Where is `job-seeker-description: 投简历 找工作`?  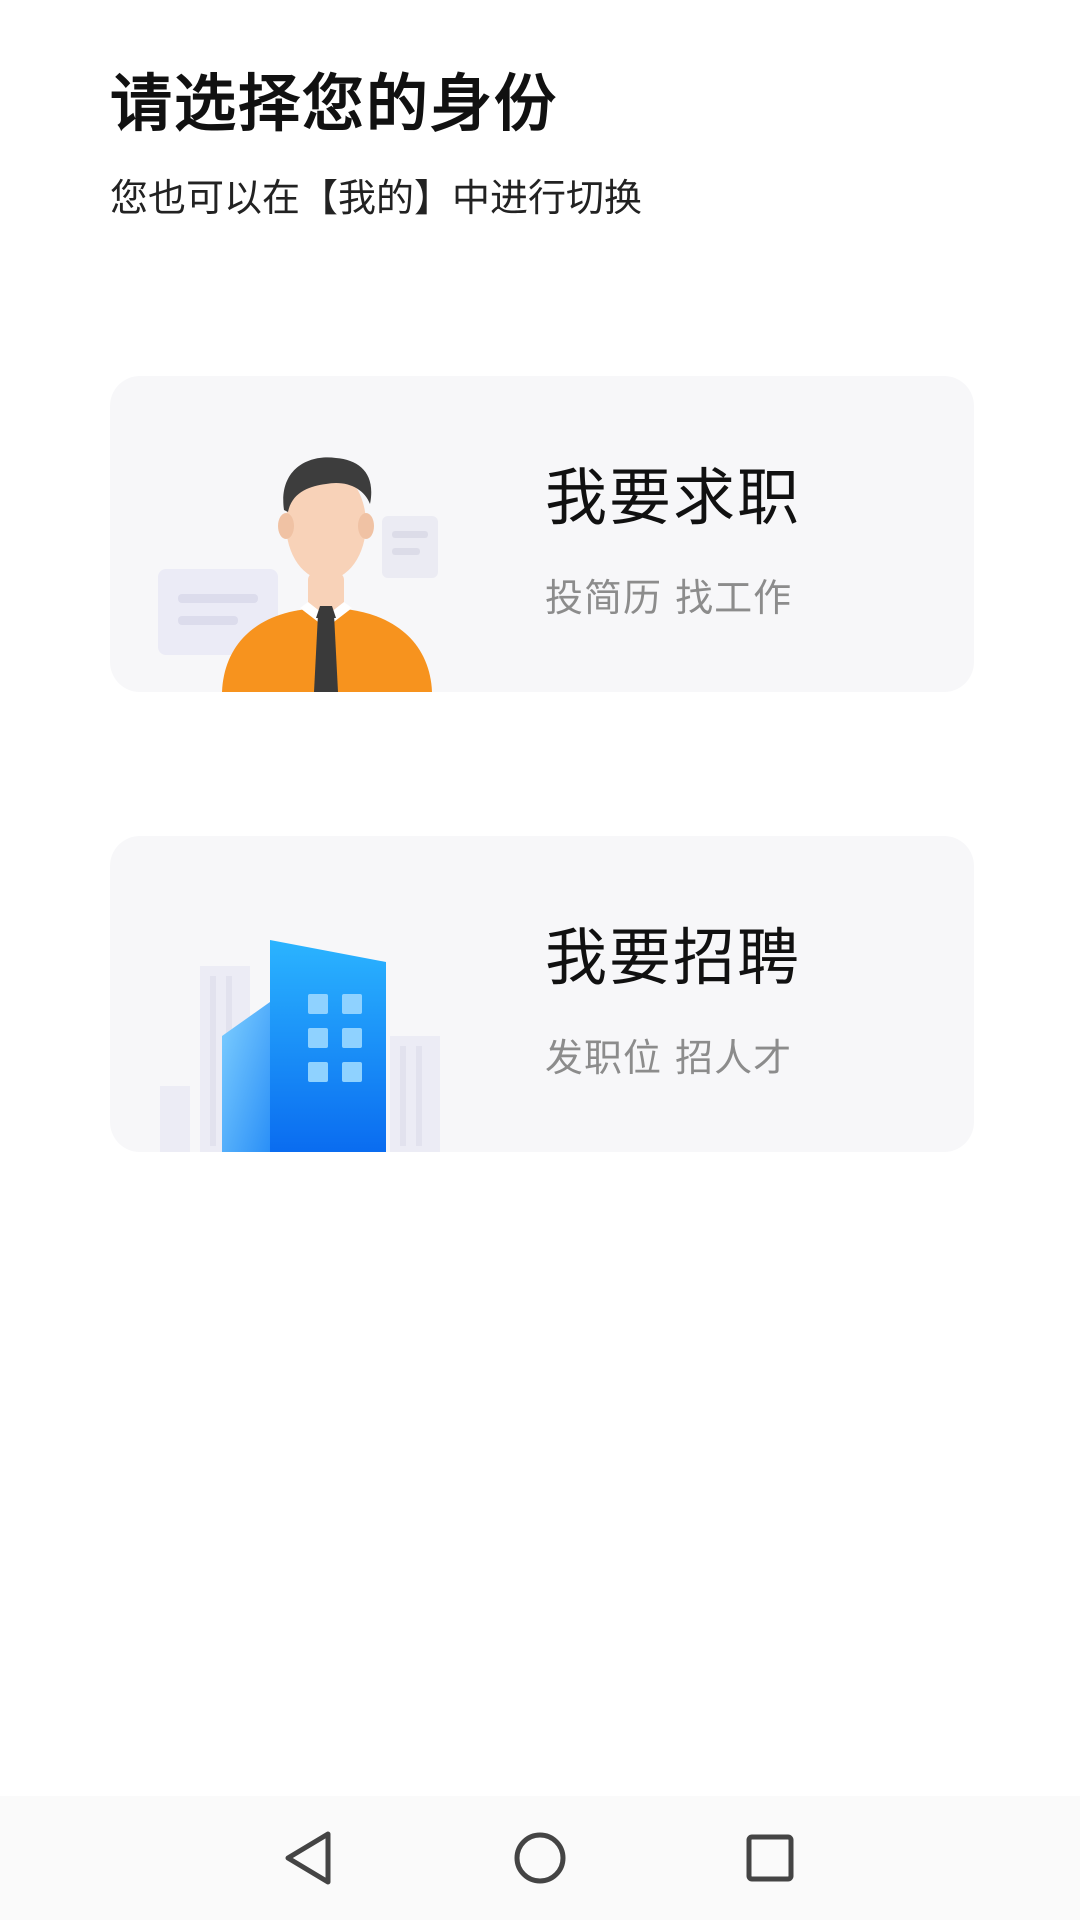
job-seeker-description: 投简历 找工作 is located at coordinates (669, 598).